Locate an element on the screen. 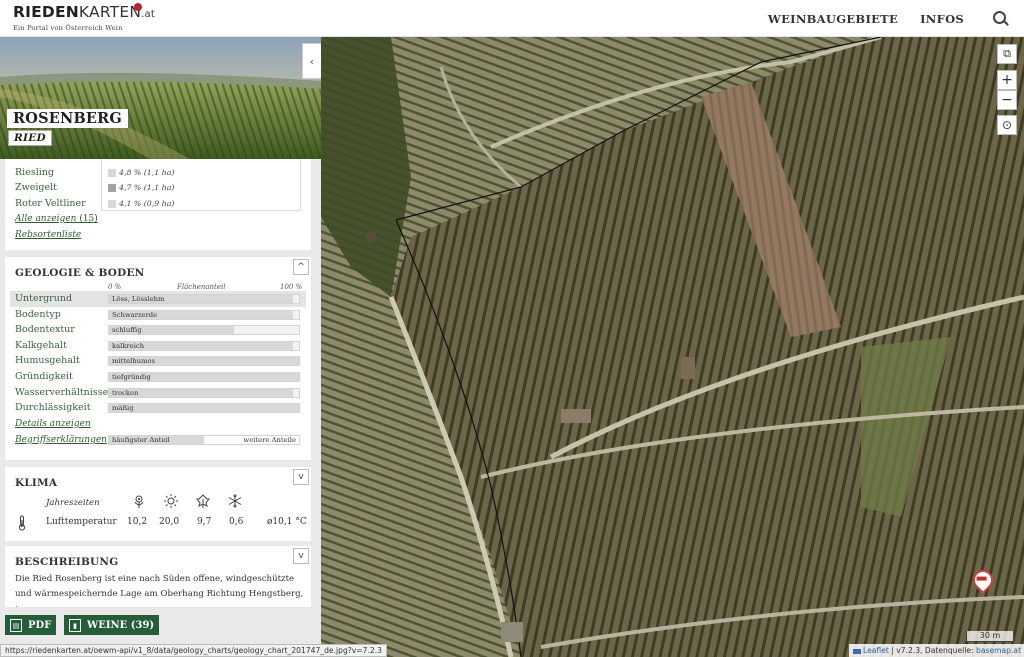 The image size is (1024, 657). geologie-row-bar: mäßig is located at coordinates (204, 408).